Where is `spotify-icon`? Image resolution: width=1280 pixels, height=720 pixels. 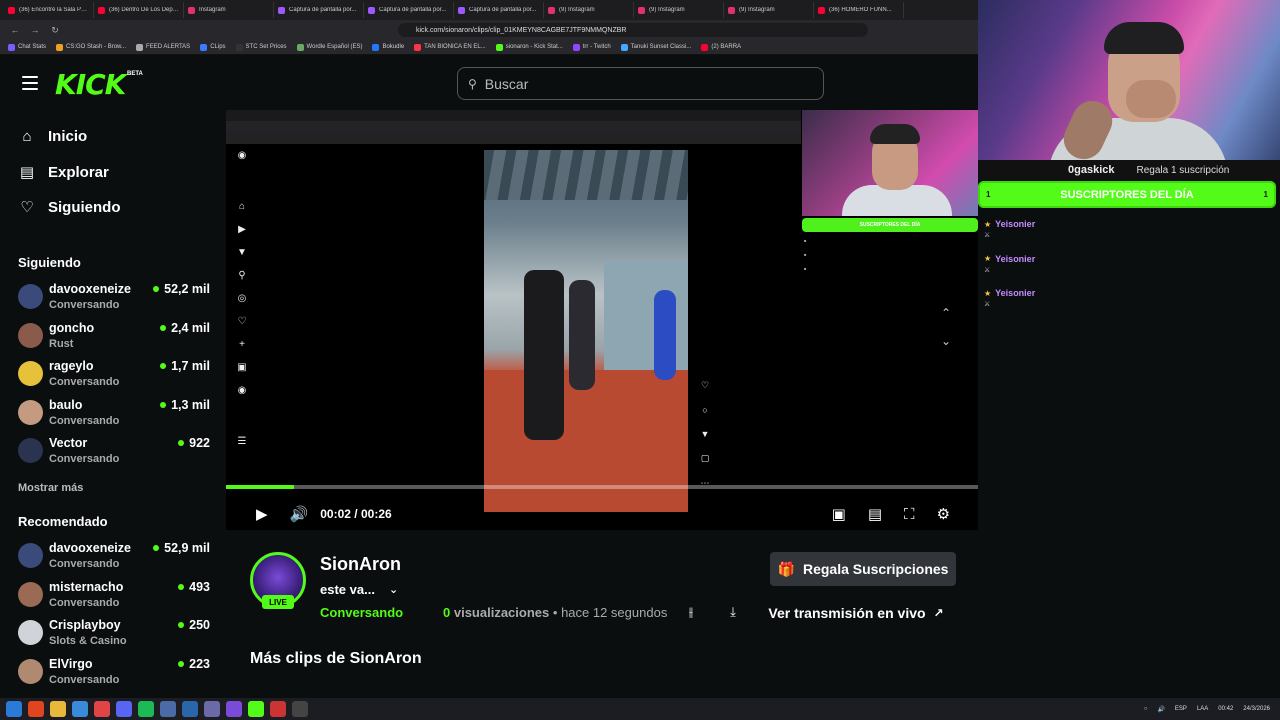
spotify-icon is located at coordinates (146, 709).